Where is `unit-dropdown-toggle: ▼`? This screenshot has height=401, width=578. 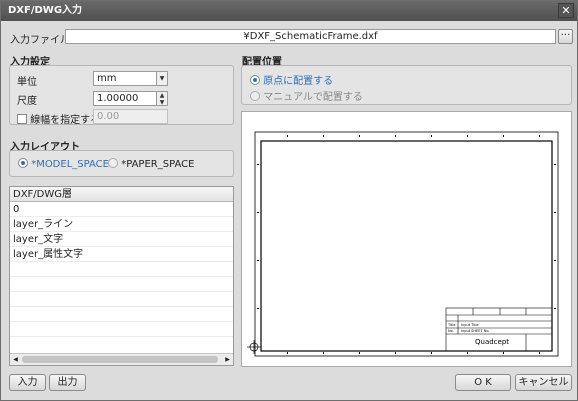 unit-dropdown-toggle: ▼ is located at coordinates (161, 78).